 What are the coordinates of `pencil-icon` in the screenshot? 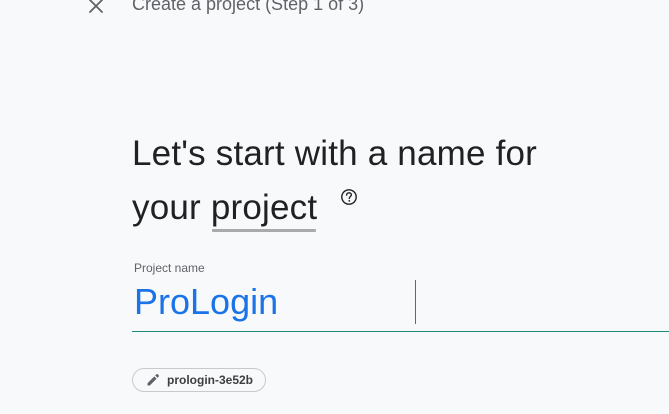 It's located at (153, 380).